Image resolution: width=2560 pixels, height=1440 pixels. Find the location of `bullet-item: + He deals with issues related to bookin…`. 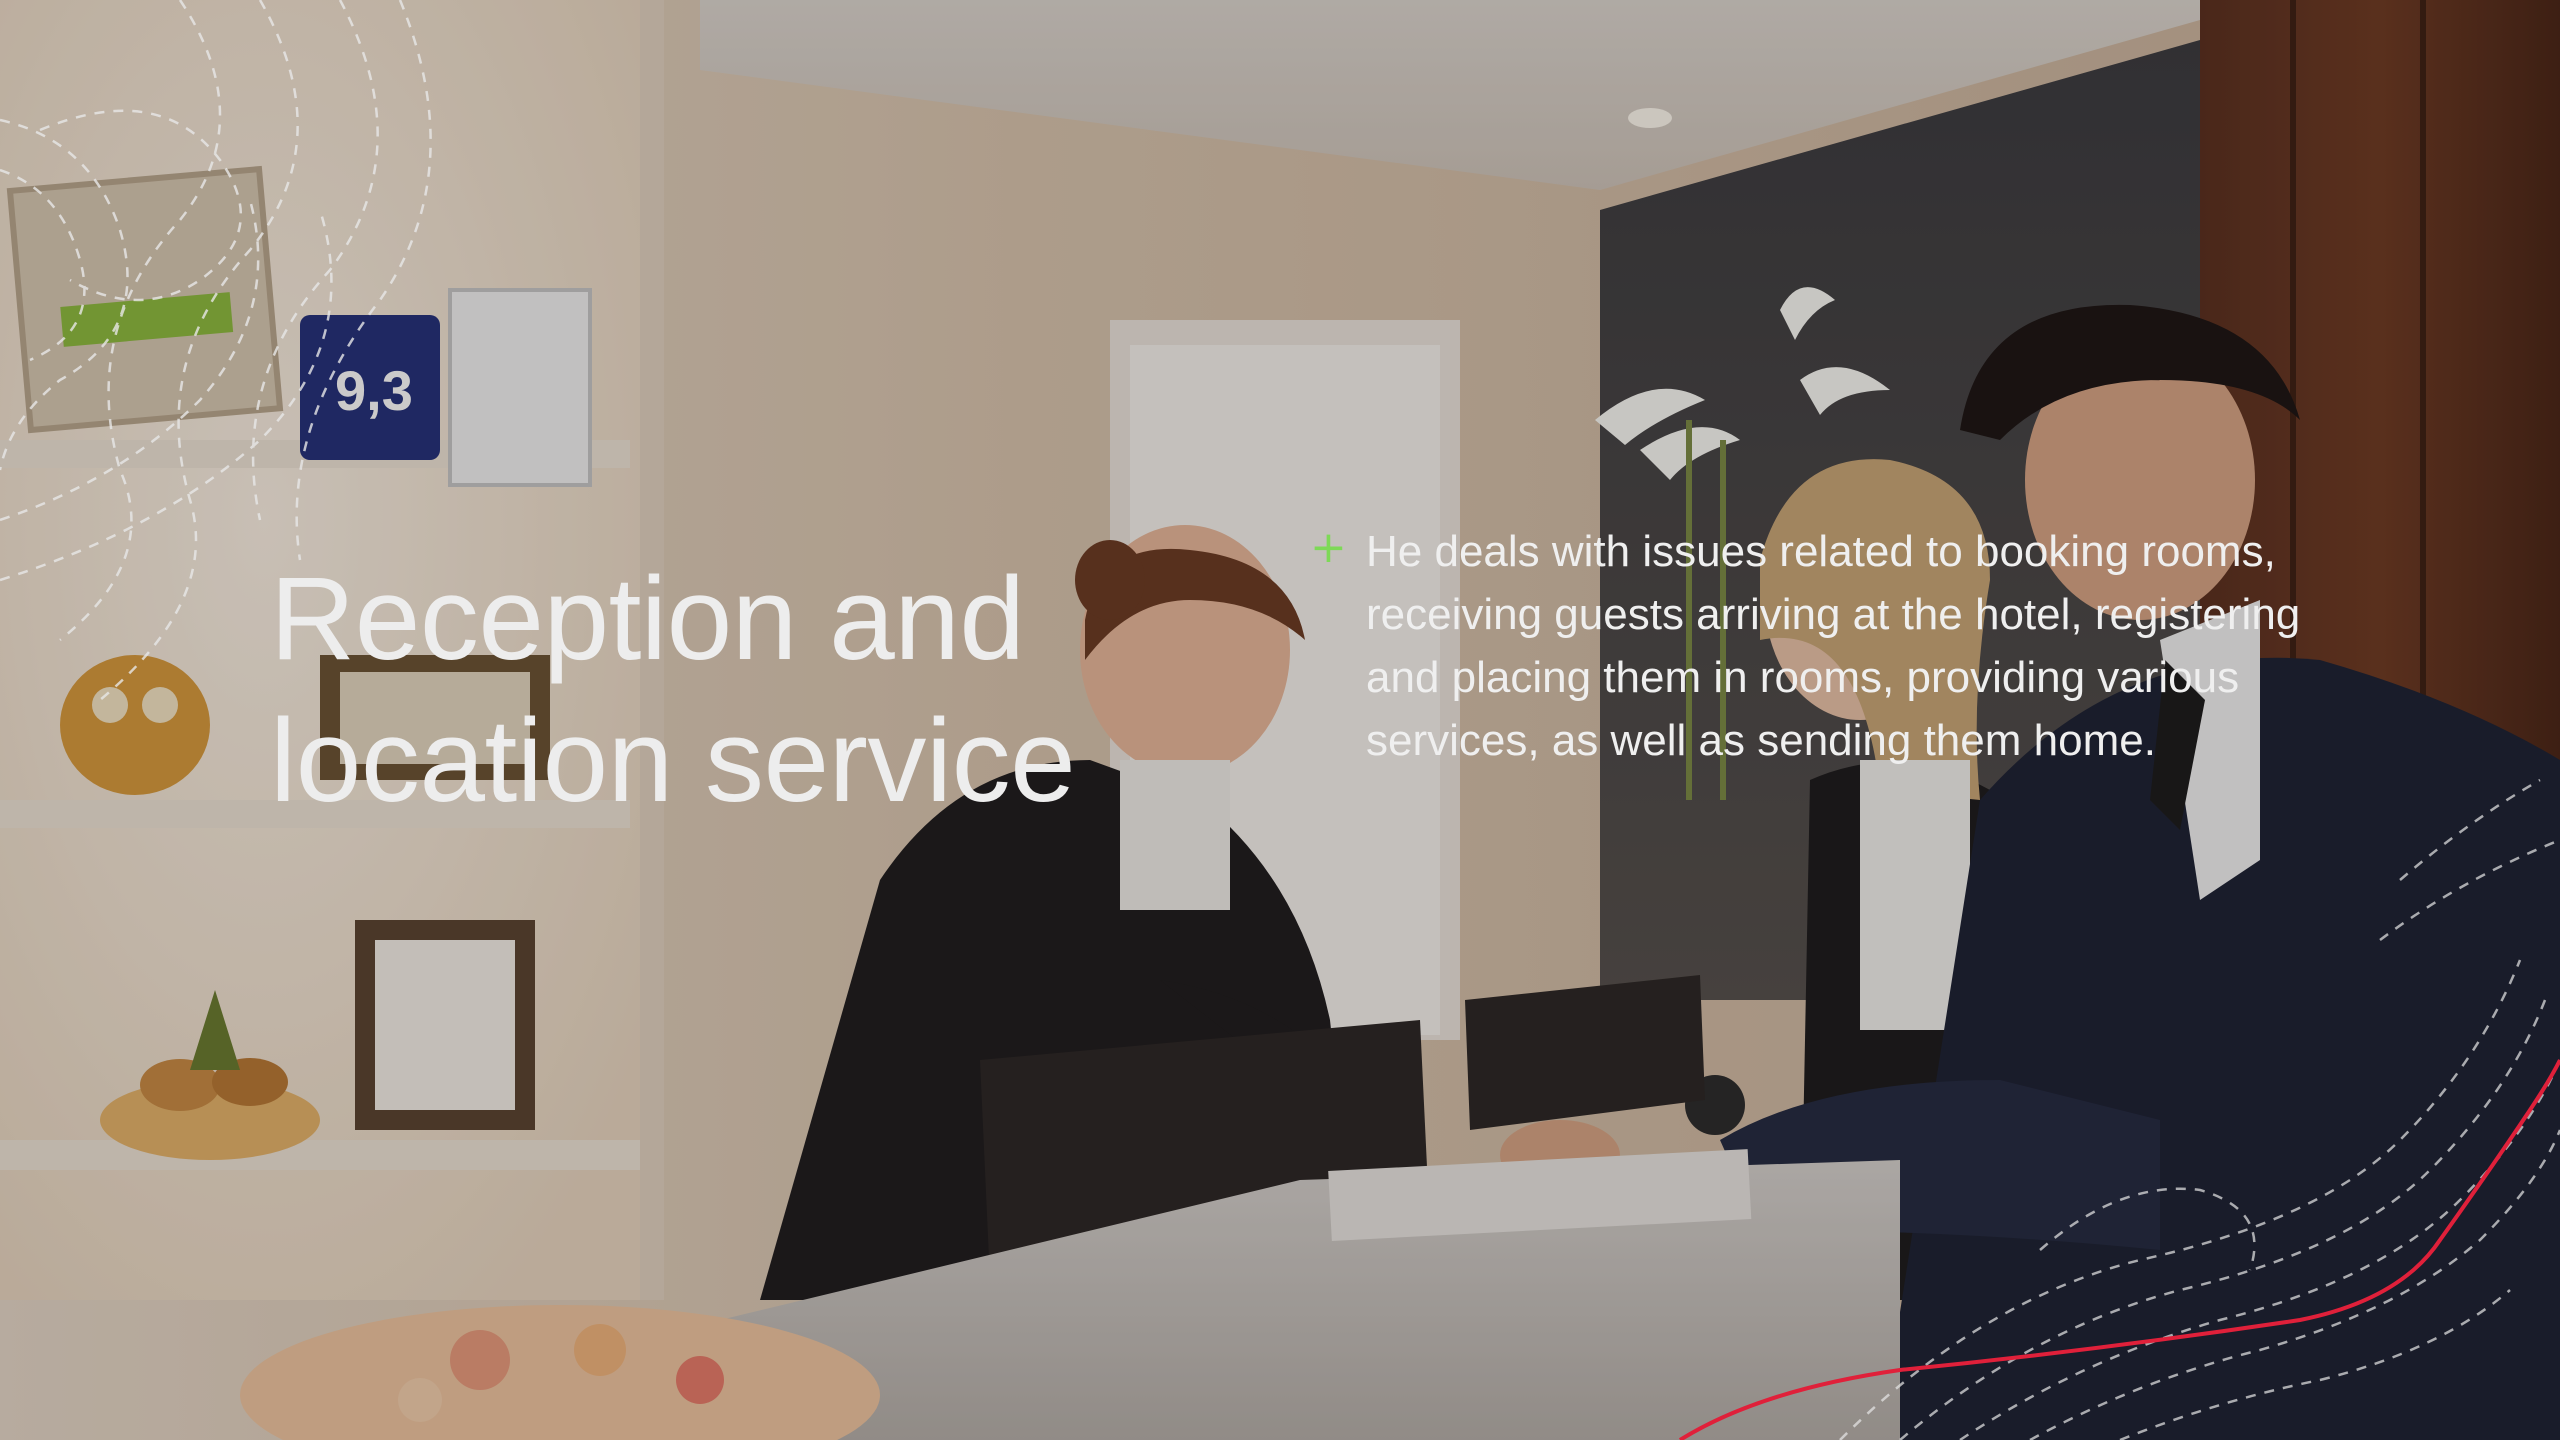

bullet-item: + He deals with issues related to bookin… is located at coordinates (1835, 646).